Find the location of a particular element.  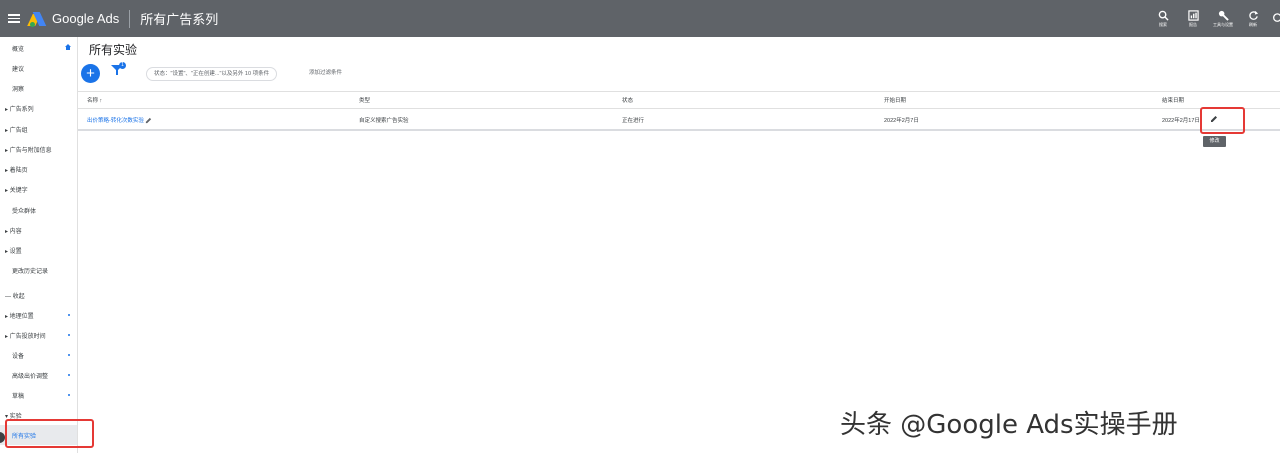

sidebar-item-ads-extensions: ▸ 广告与附加信息 is located at coordinates (38, 149).